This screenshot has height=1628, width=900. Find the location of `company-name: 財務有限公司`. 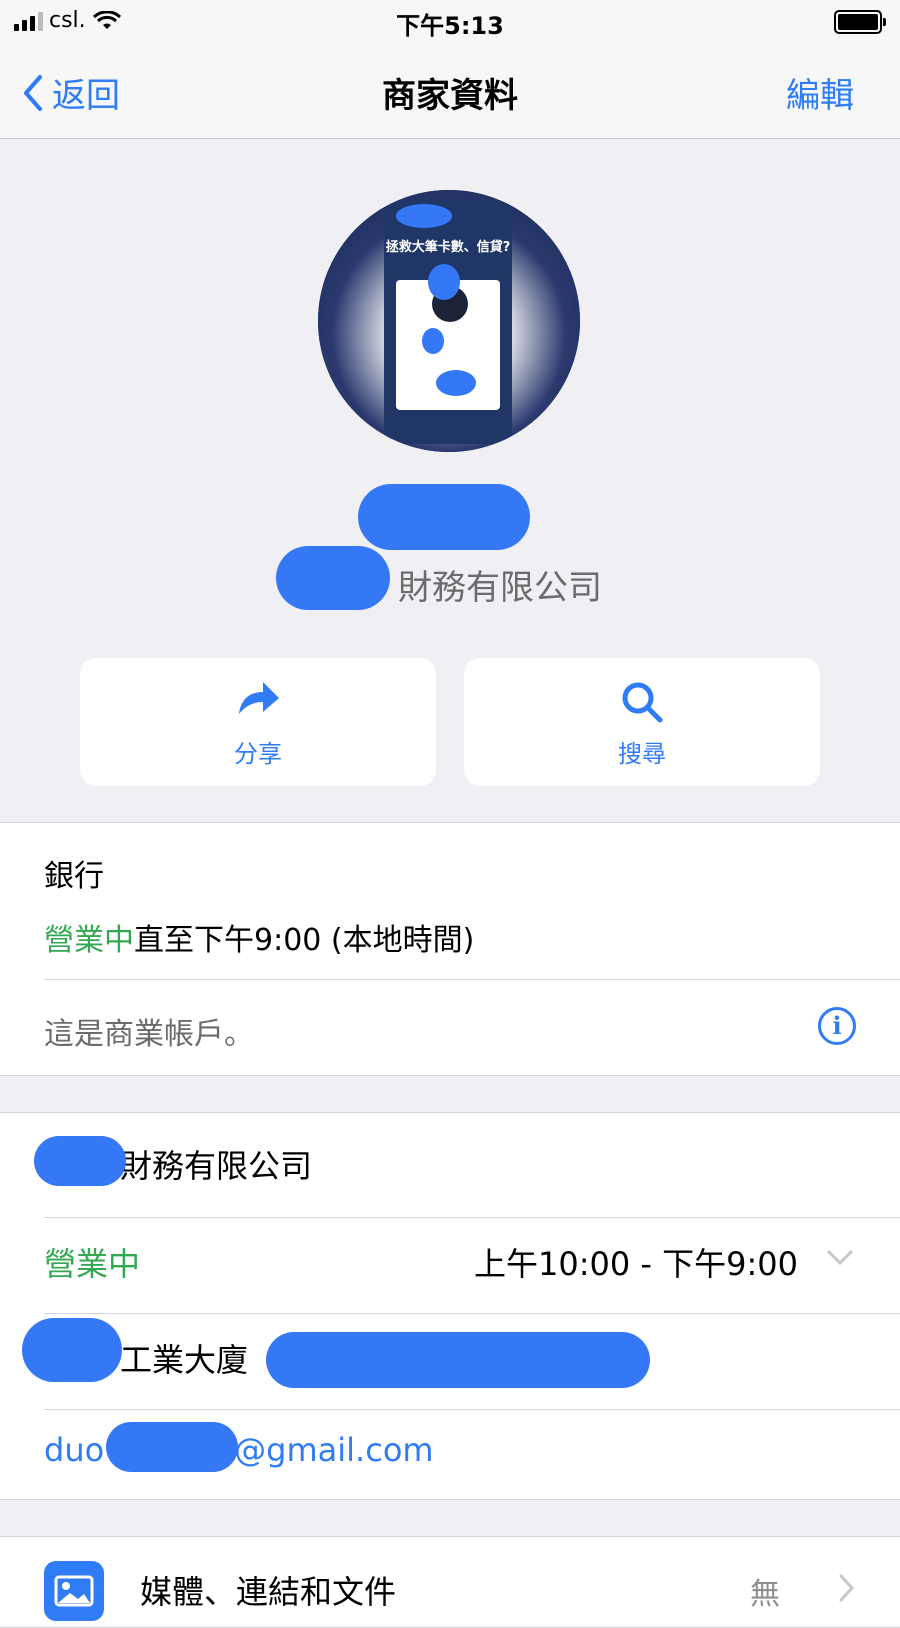

company-name: 財務有限公司 is located at coordinates (500, 588).